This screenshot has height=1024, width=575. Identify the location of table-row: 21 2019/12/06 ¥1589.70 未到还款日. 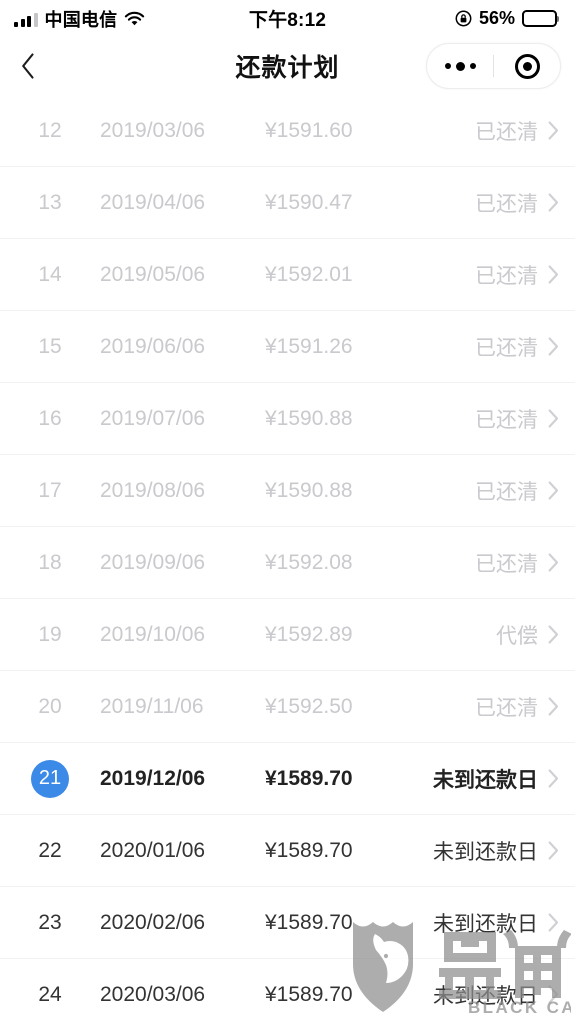
(287, 779).